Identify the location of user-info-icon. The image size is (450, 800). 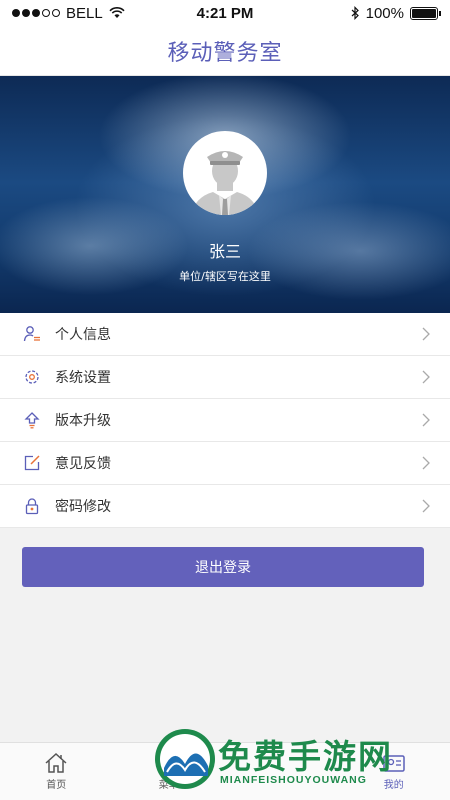
(32, 334).